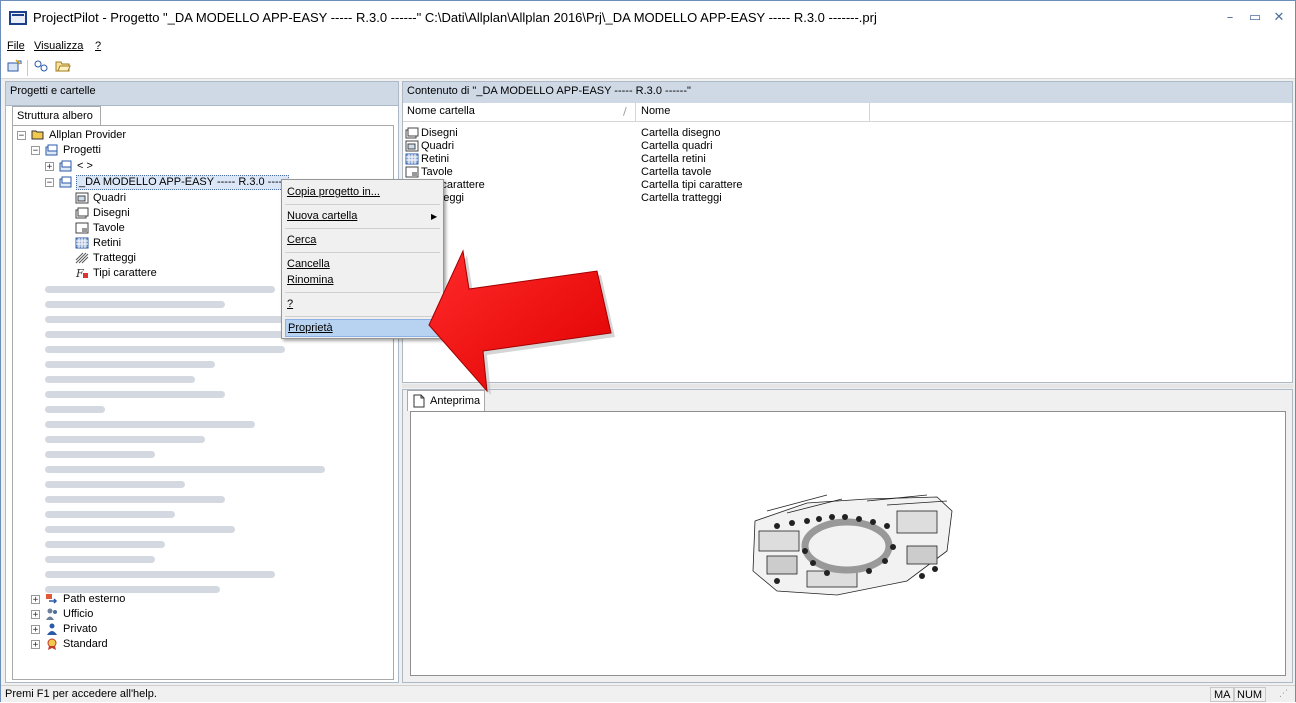 The width and height of the screenshot is (1296, 703). Describe the element at coordinates (648, 693) in the screenshot. I see `status-bar: Premi F1 per accedere all'help. MA NUM ⋰` at that location.